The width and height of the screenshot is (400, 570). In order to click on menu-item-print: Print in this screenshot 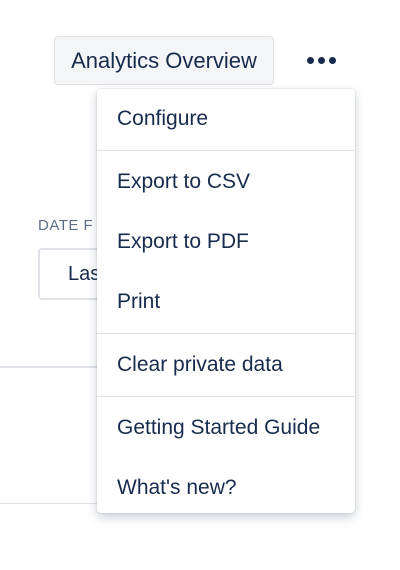, I will do `click(226, 302)`.